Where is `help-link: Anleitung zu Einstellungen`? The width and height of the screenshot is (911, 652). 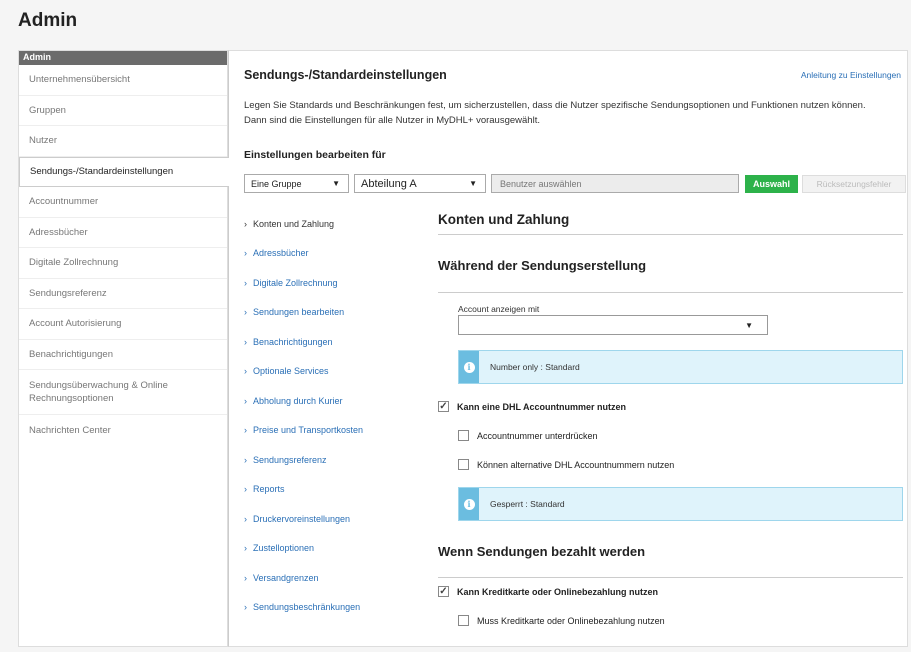 help-link: Anleitung zu Einstellungen is located at coordinates (851, 75).